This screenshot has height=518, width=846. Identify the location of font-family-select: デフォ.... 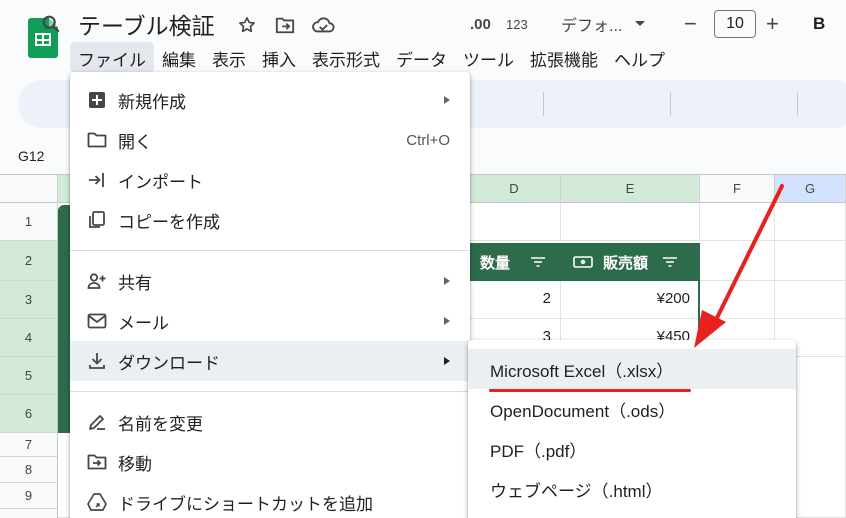
(603, 24).